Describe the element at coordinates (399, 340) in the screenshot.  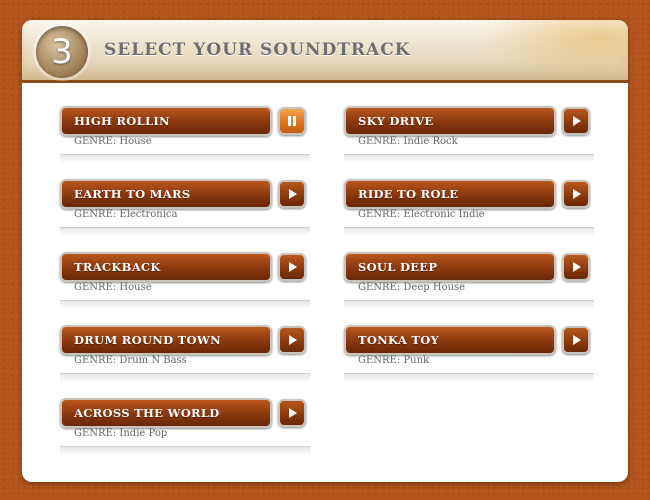
I see `track-name: TONKA TOY` at that location.